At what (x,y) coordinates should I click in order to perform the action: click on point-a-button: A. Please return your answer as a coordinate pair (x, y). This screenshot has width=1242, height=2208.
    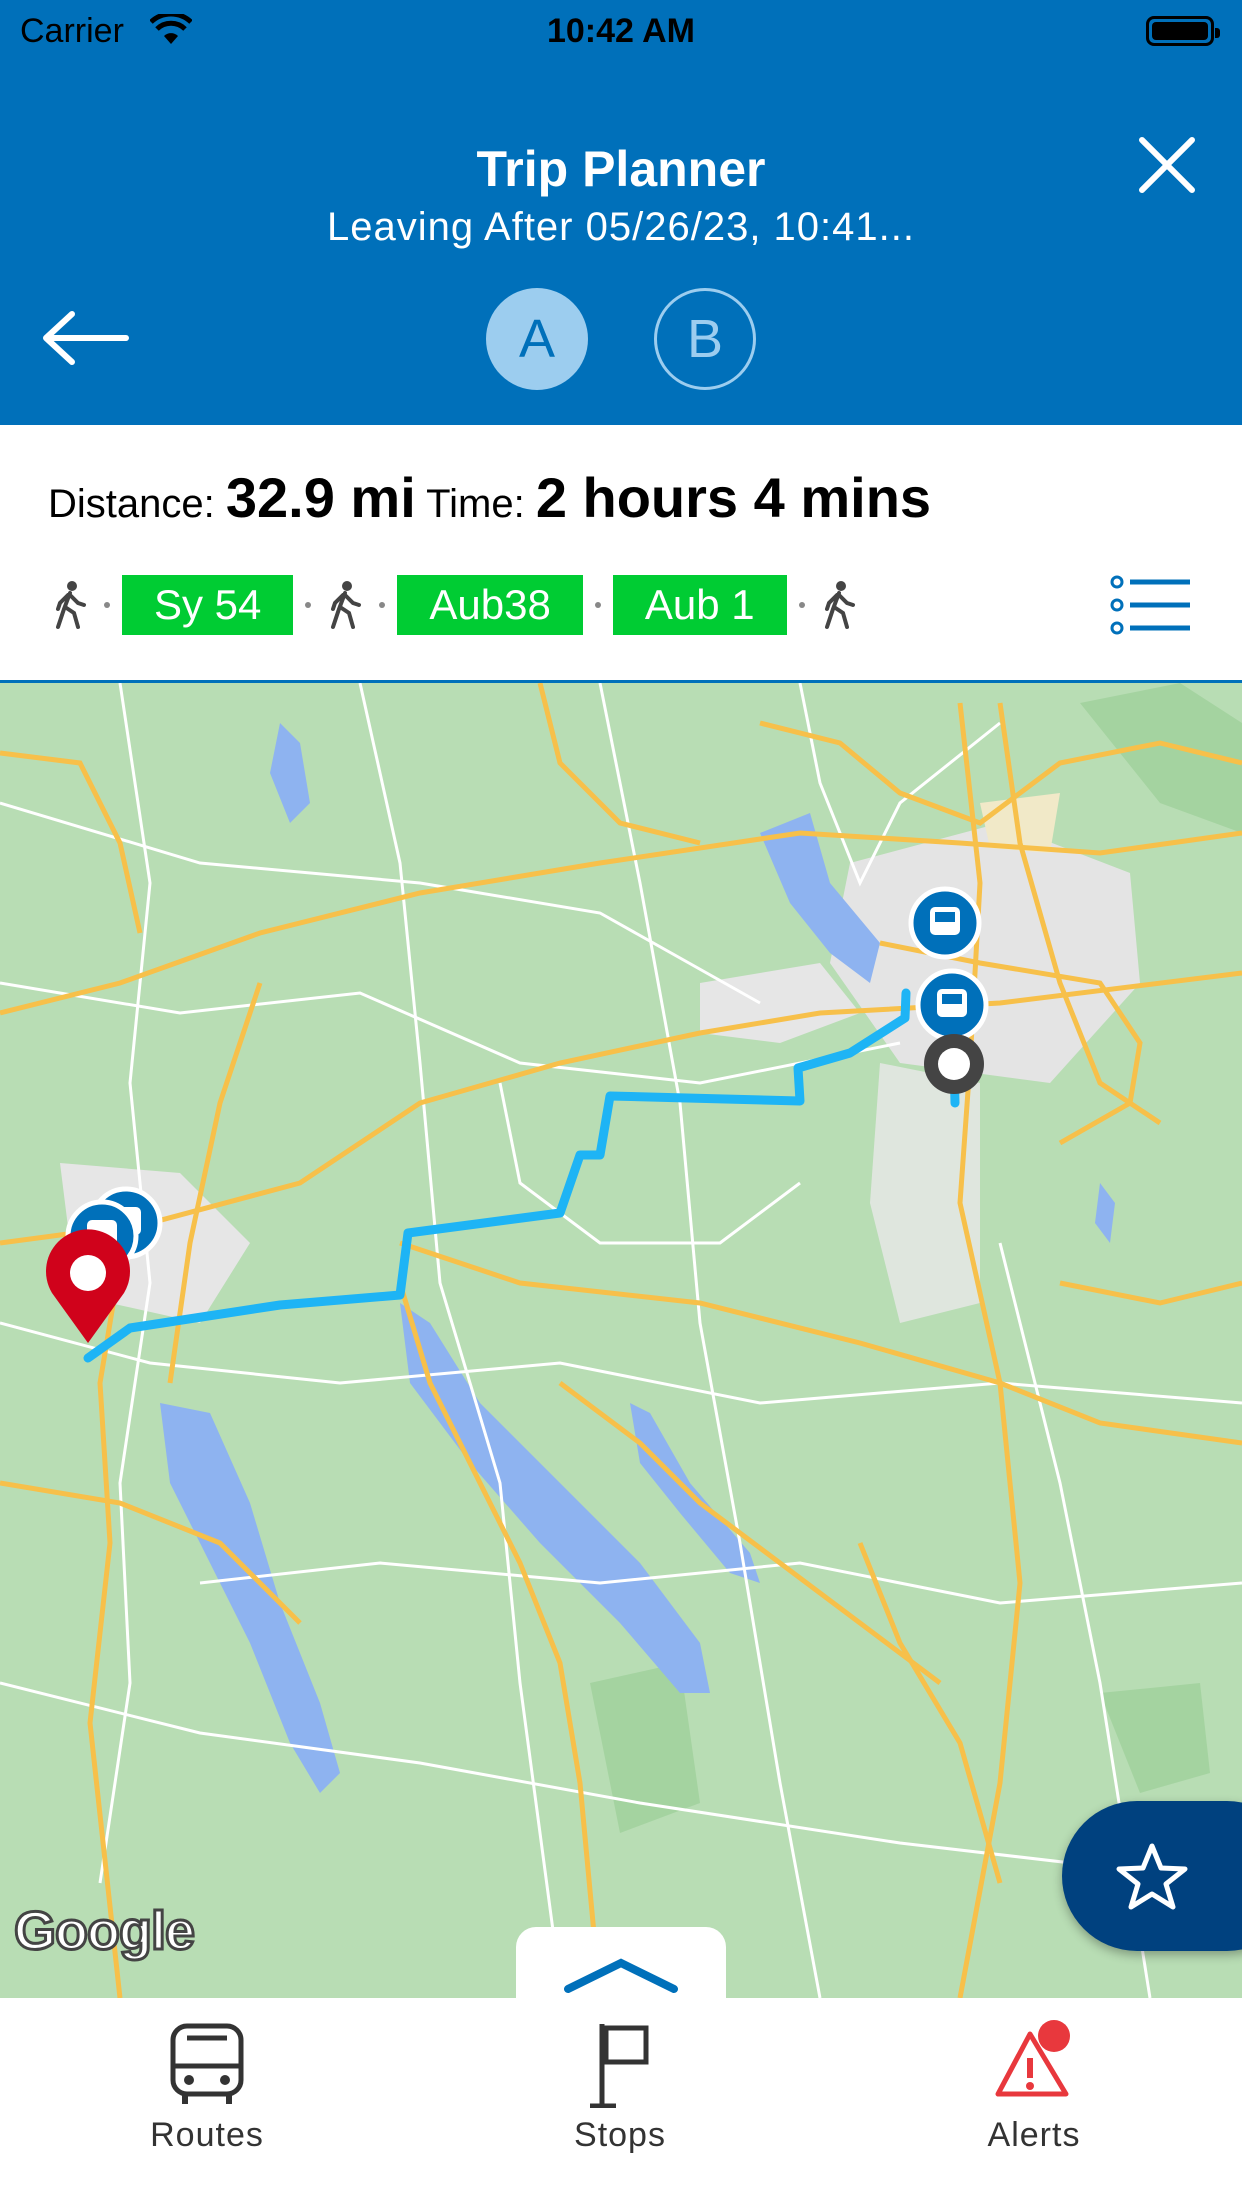
    Looking at the image, I should click on (537, 339).